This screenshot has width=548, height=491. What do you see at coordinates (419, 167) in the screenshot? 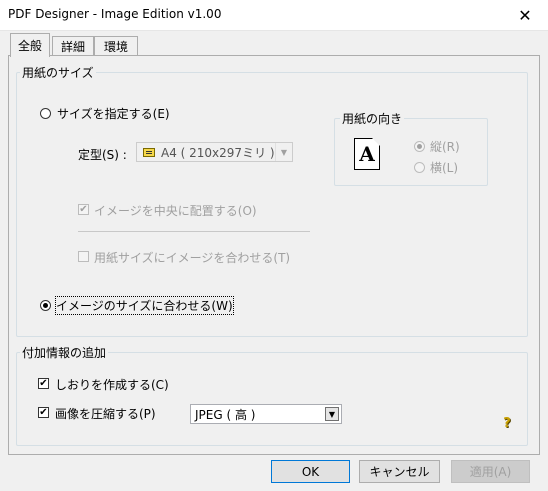
I see `landscape-radio` at bounding box center [419, 167].